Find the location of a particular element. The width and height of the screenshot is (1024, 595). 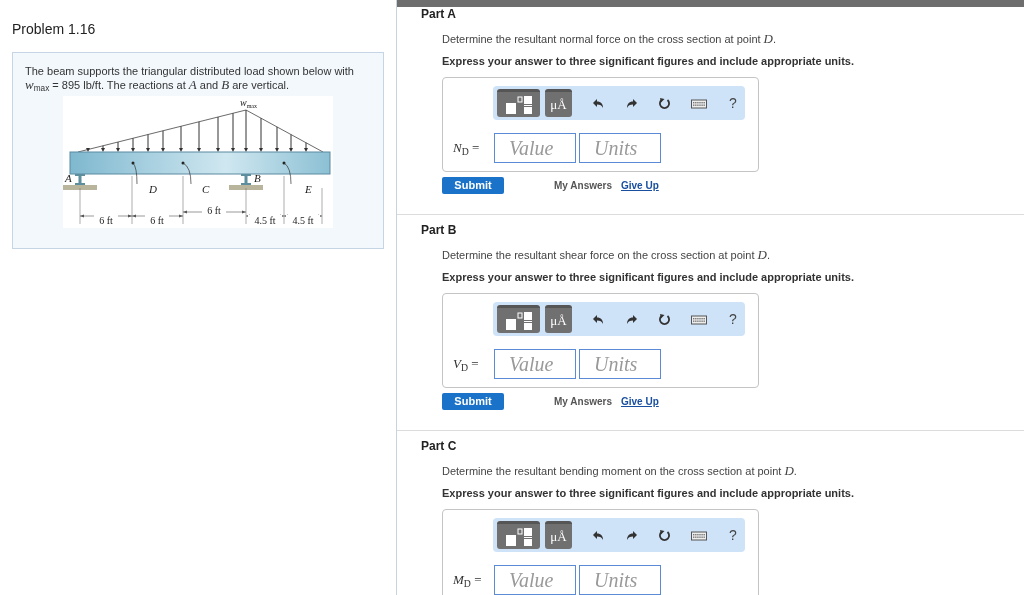

variable-label: V$_{D}$ = is located at coordinates (466, 364).